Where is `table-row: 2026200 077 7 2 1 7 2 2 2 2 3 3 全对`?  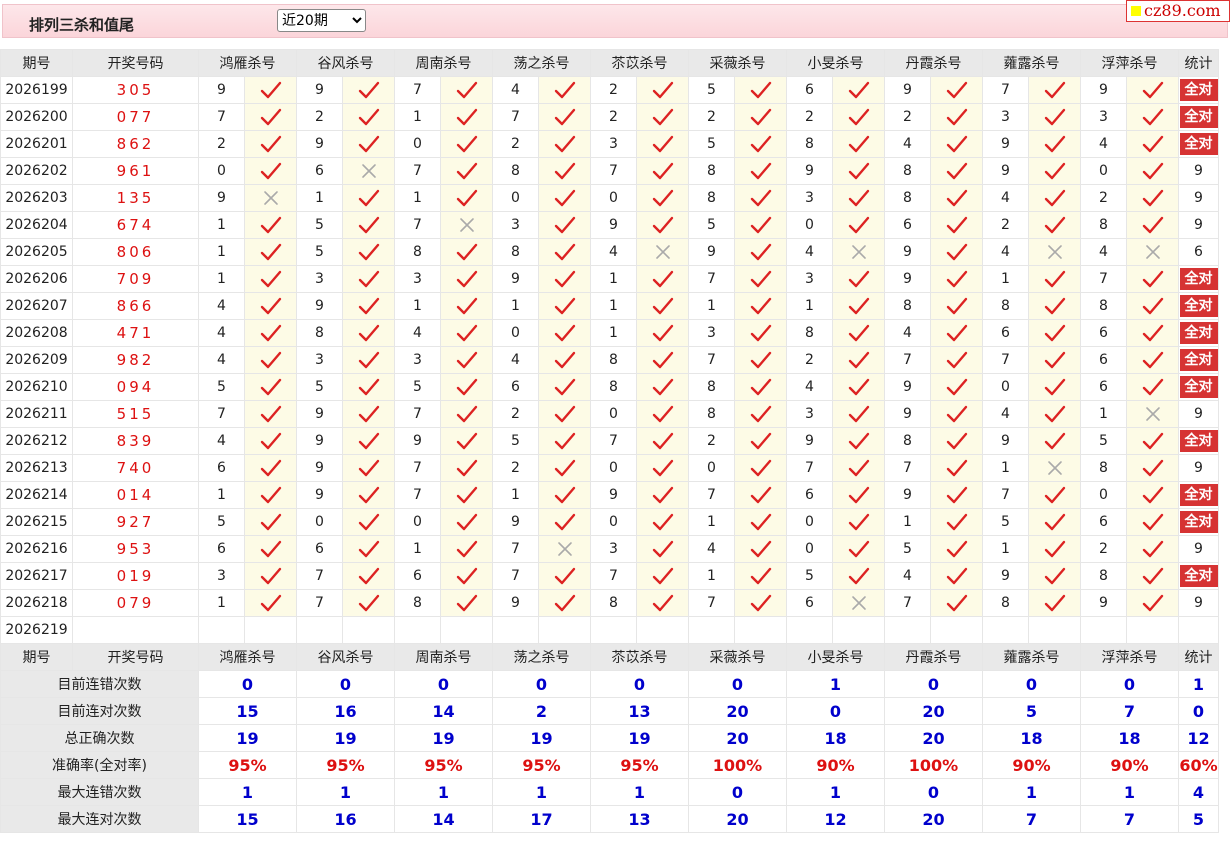 table-row: 2026200 077 7 2 1 7 2 2 2 2 3 3 全对 is located at coordinates (609, 117).